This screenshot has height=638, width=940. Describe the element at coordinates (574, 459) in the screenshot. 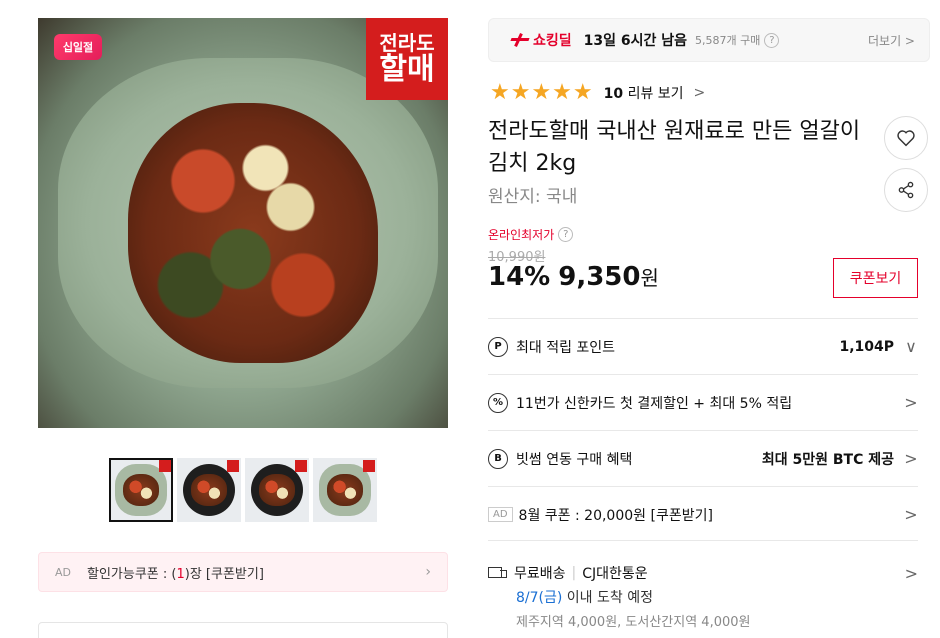

I see `benefit-label: 빗썸 연동 구매 혜택` at that location.